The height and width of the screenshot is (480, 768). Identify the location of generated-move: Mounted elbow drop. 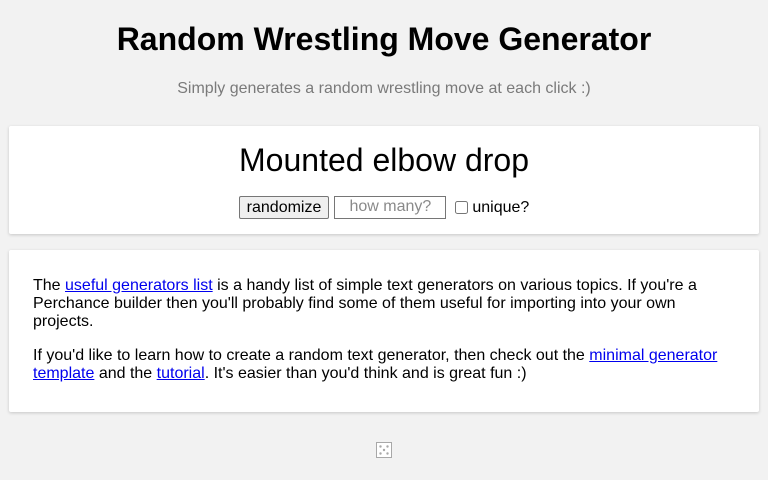
(384, 160).